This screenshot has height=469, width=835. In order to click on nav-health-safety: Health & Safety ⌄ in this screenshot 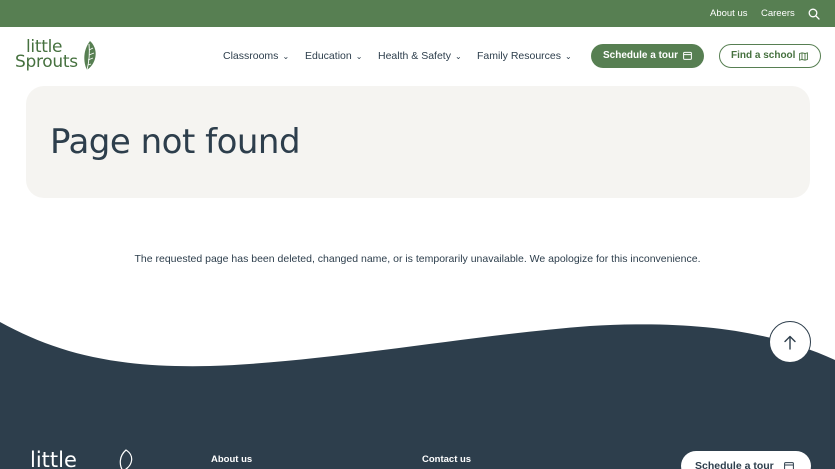, I will do `click(420, 56)`.